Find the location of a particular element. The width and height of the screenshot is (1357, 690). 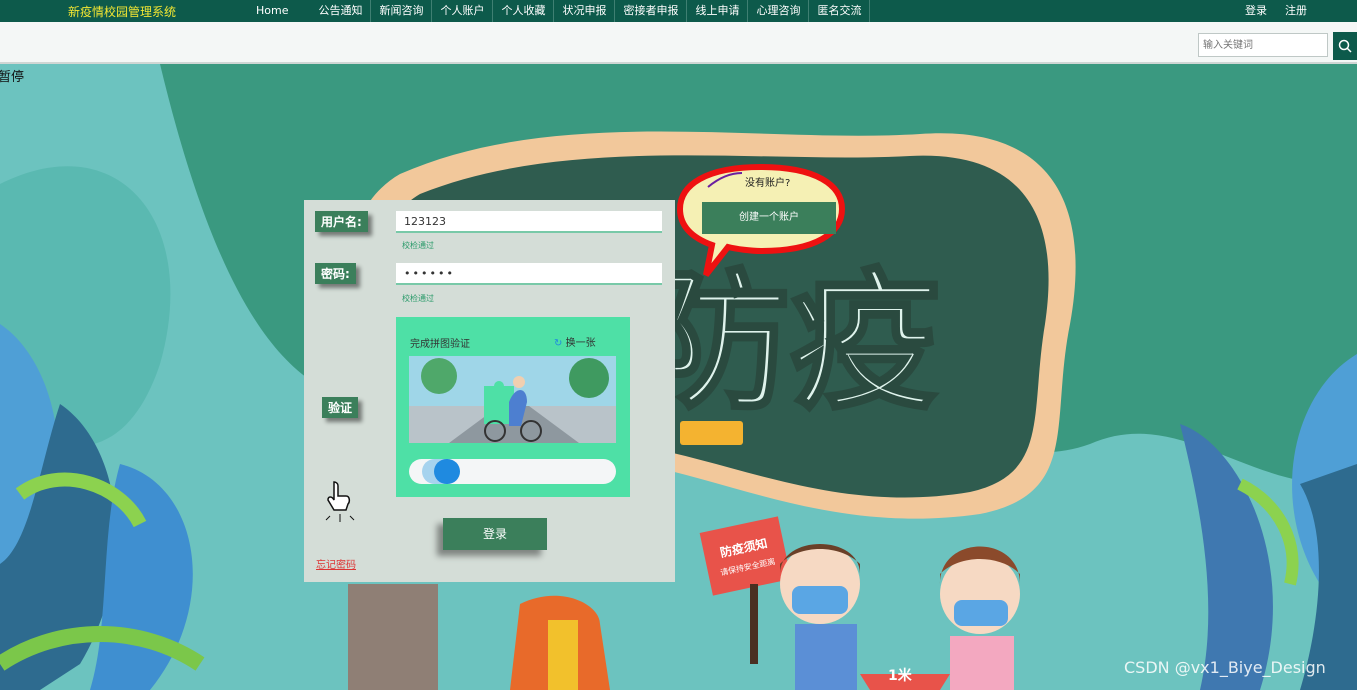

nav-item-news: 新闻咨询 is located at coordinates (402, 11).